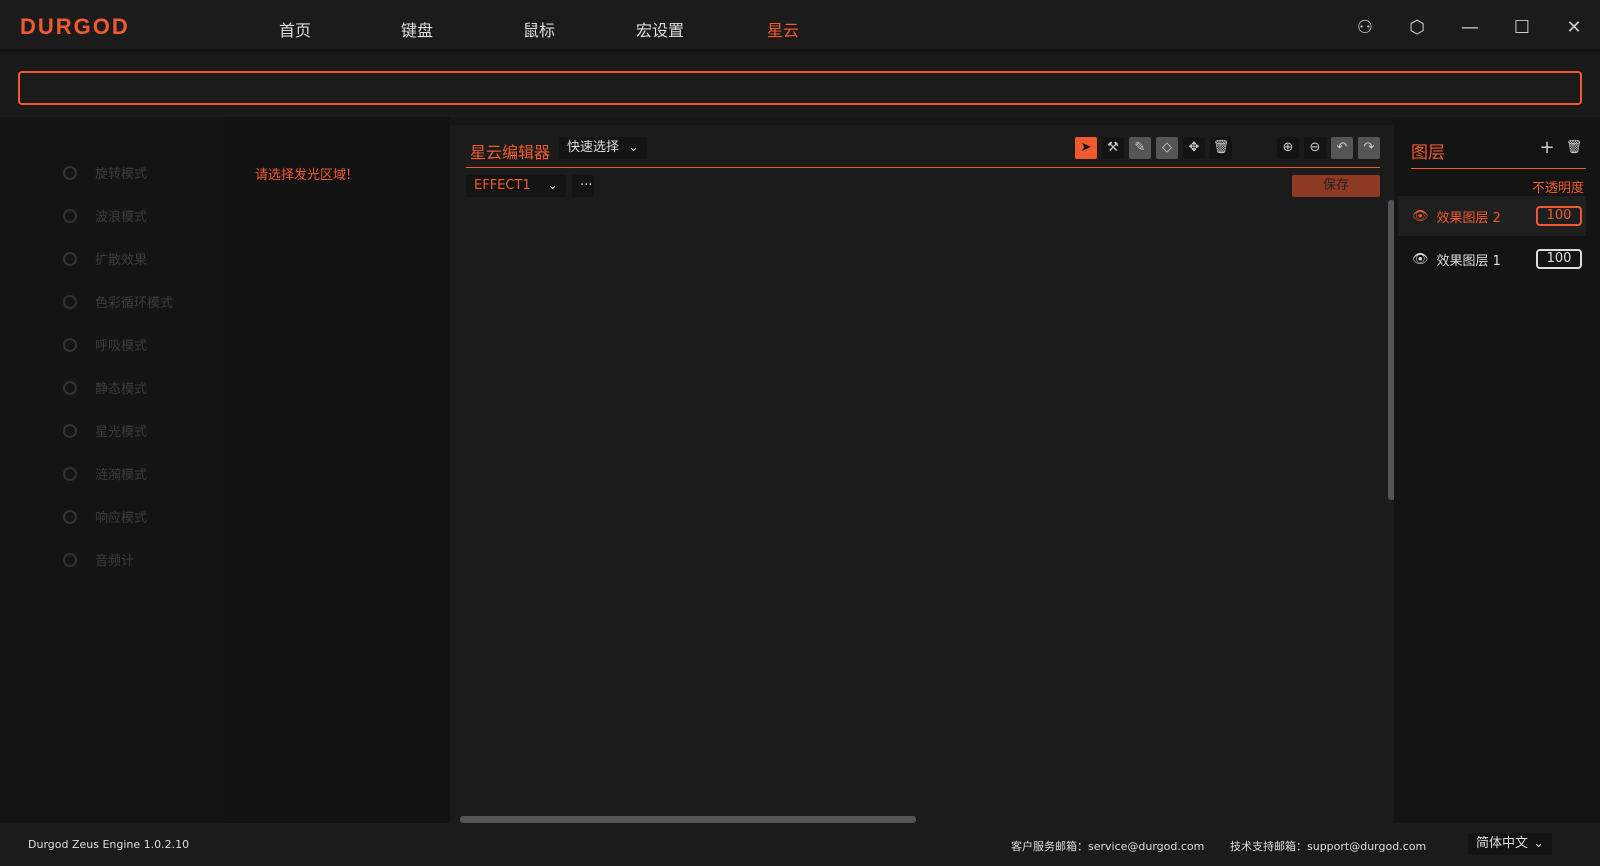 The image size is (1600, 866). Describe the element at coordinates (1315, 148) in the screenshot. I see `zoom-out-icon: ⊖` at that location.